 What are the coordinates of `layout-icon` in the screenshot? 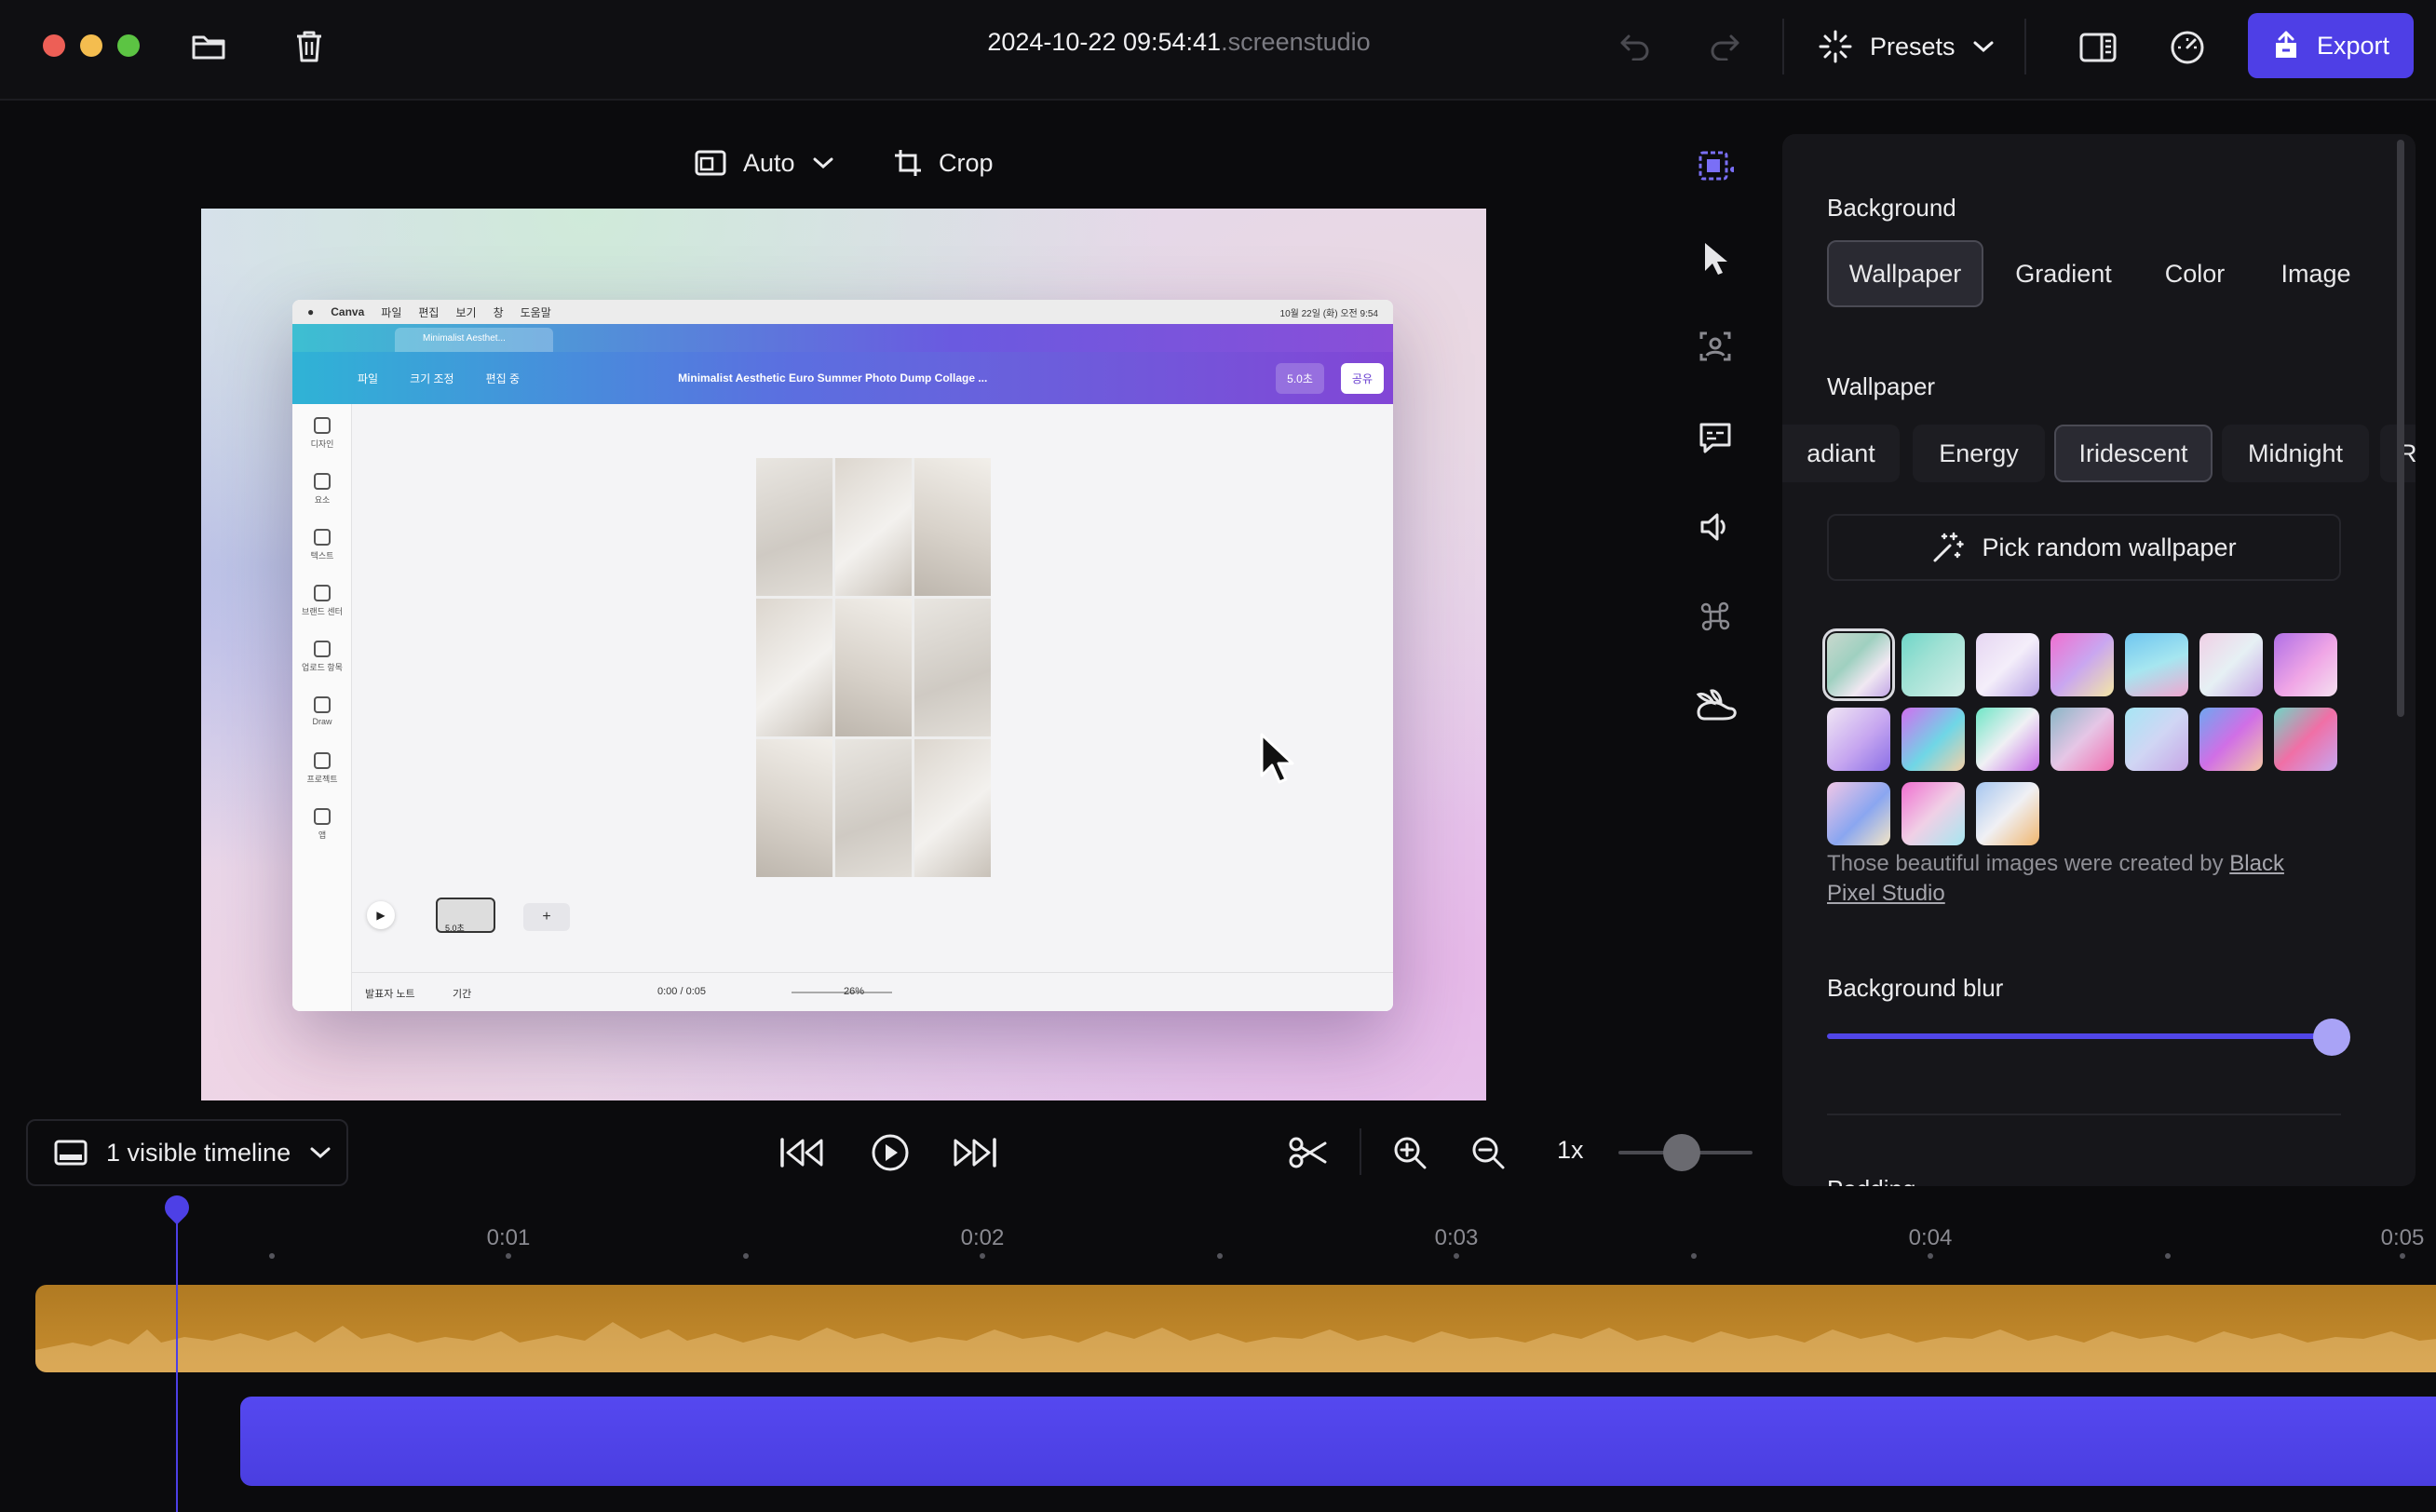 It's located at (710, 163).